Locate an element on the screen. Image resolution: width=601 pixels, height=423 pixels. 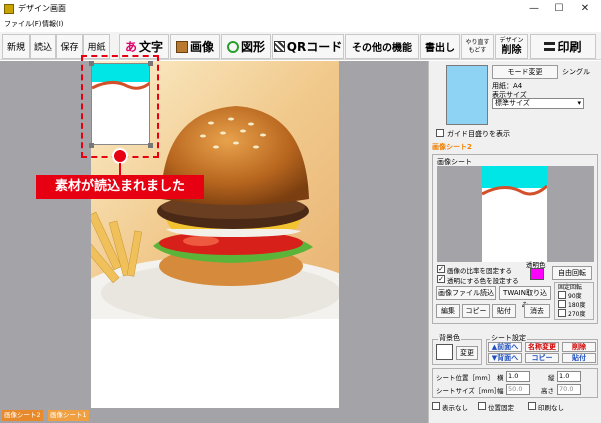
app-icon is located at coordinates (9, 9).